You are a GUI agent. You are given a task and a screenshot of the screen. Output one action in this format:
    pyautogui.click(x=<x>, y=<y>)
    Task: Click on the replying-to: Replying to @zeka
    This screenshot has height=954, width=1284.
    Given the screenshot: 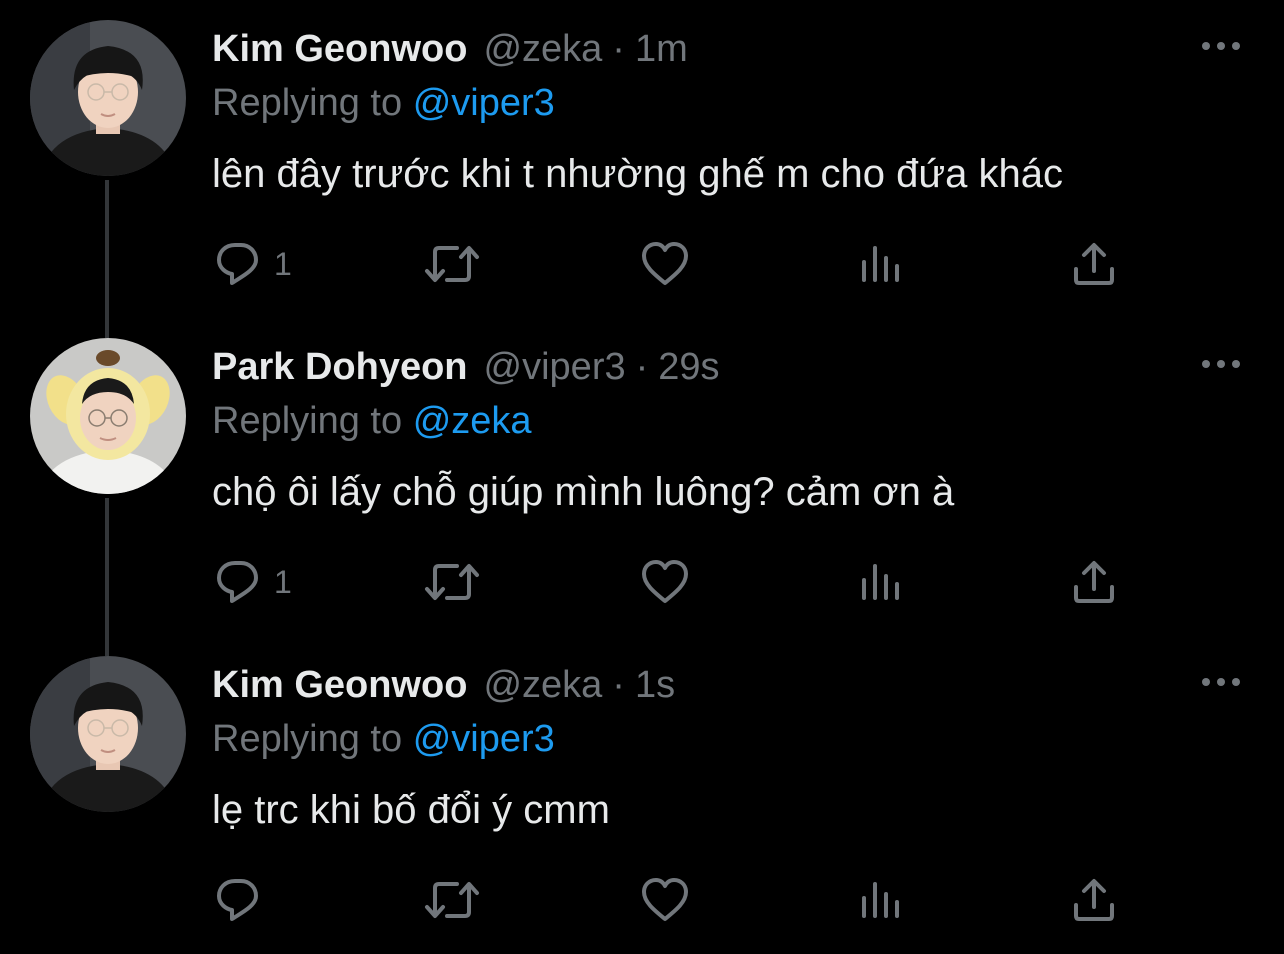 What is the action you would take?
    pyautogui.click(x=372, y=421)
    